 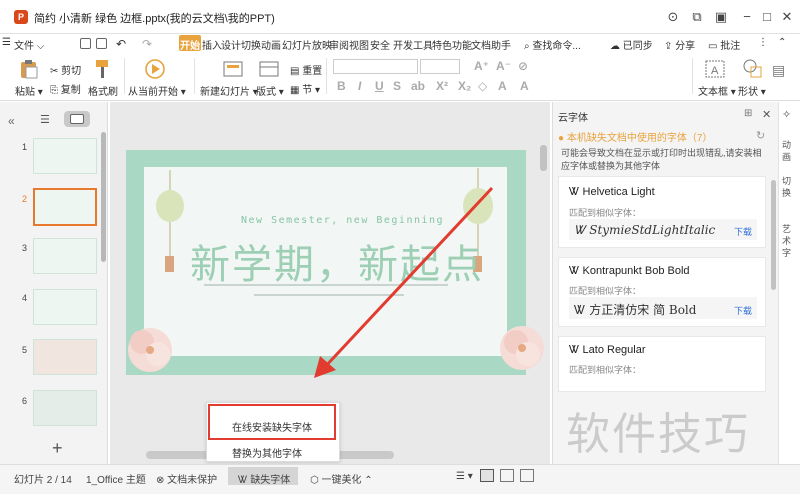 What do you see at coordinates (65, 88) in the screenshot?
I see `copy-button: ⎘ 复制` at bounding box center [65, 88].